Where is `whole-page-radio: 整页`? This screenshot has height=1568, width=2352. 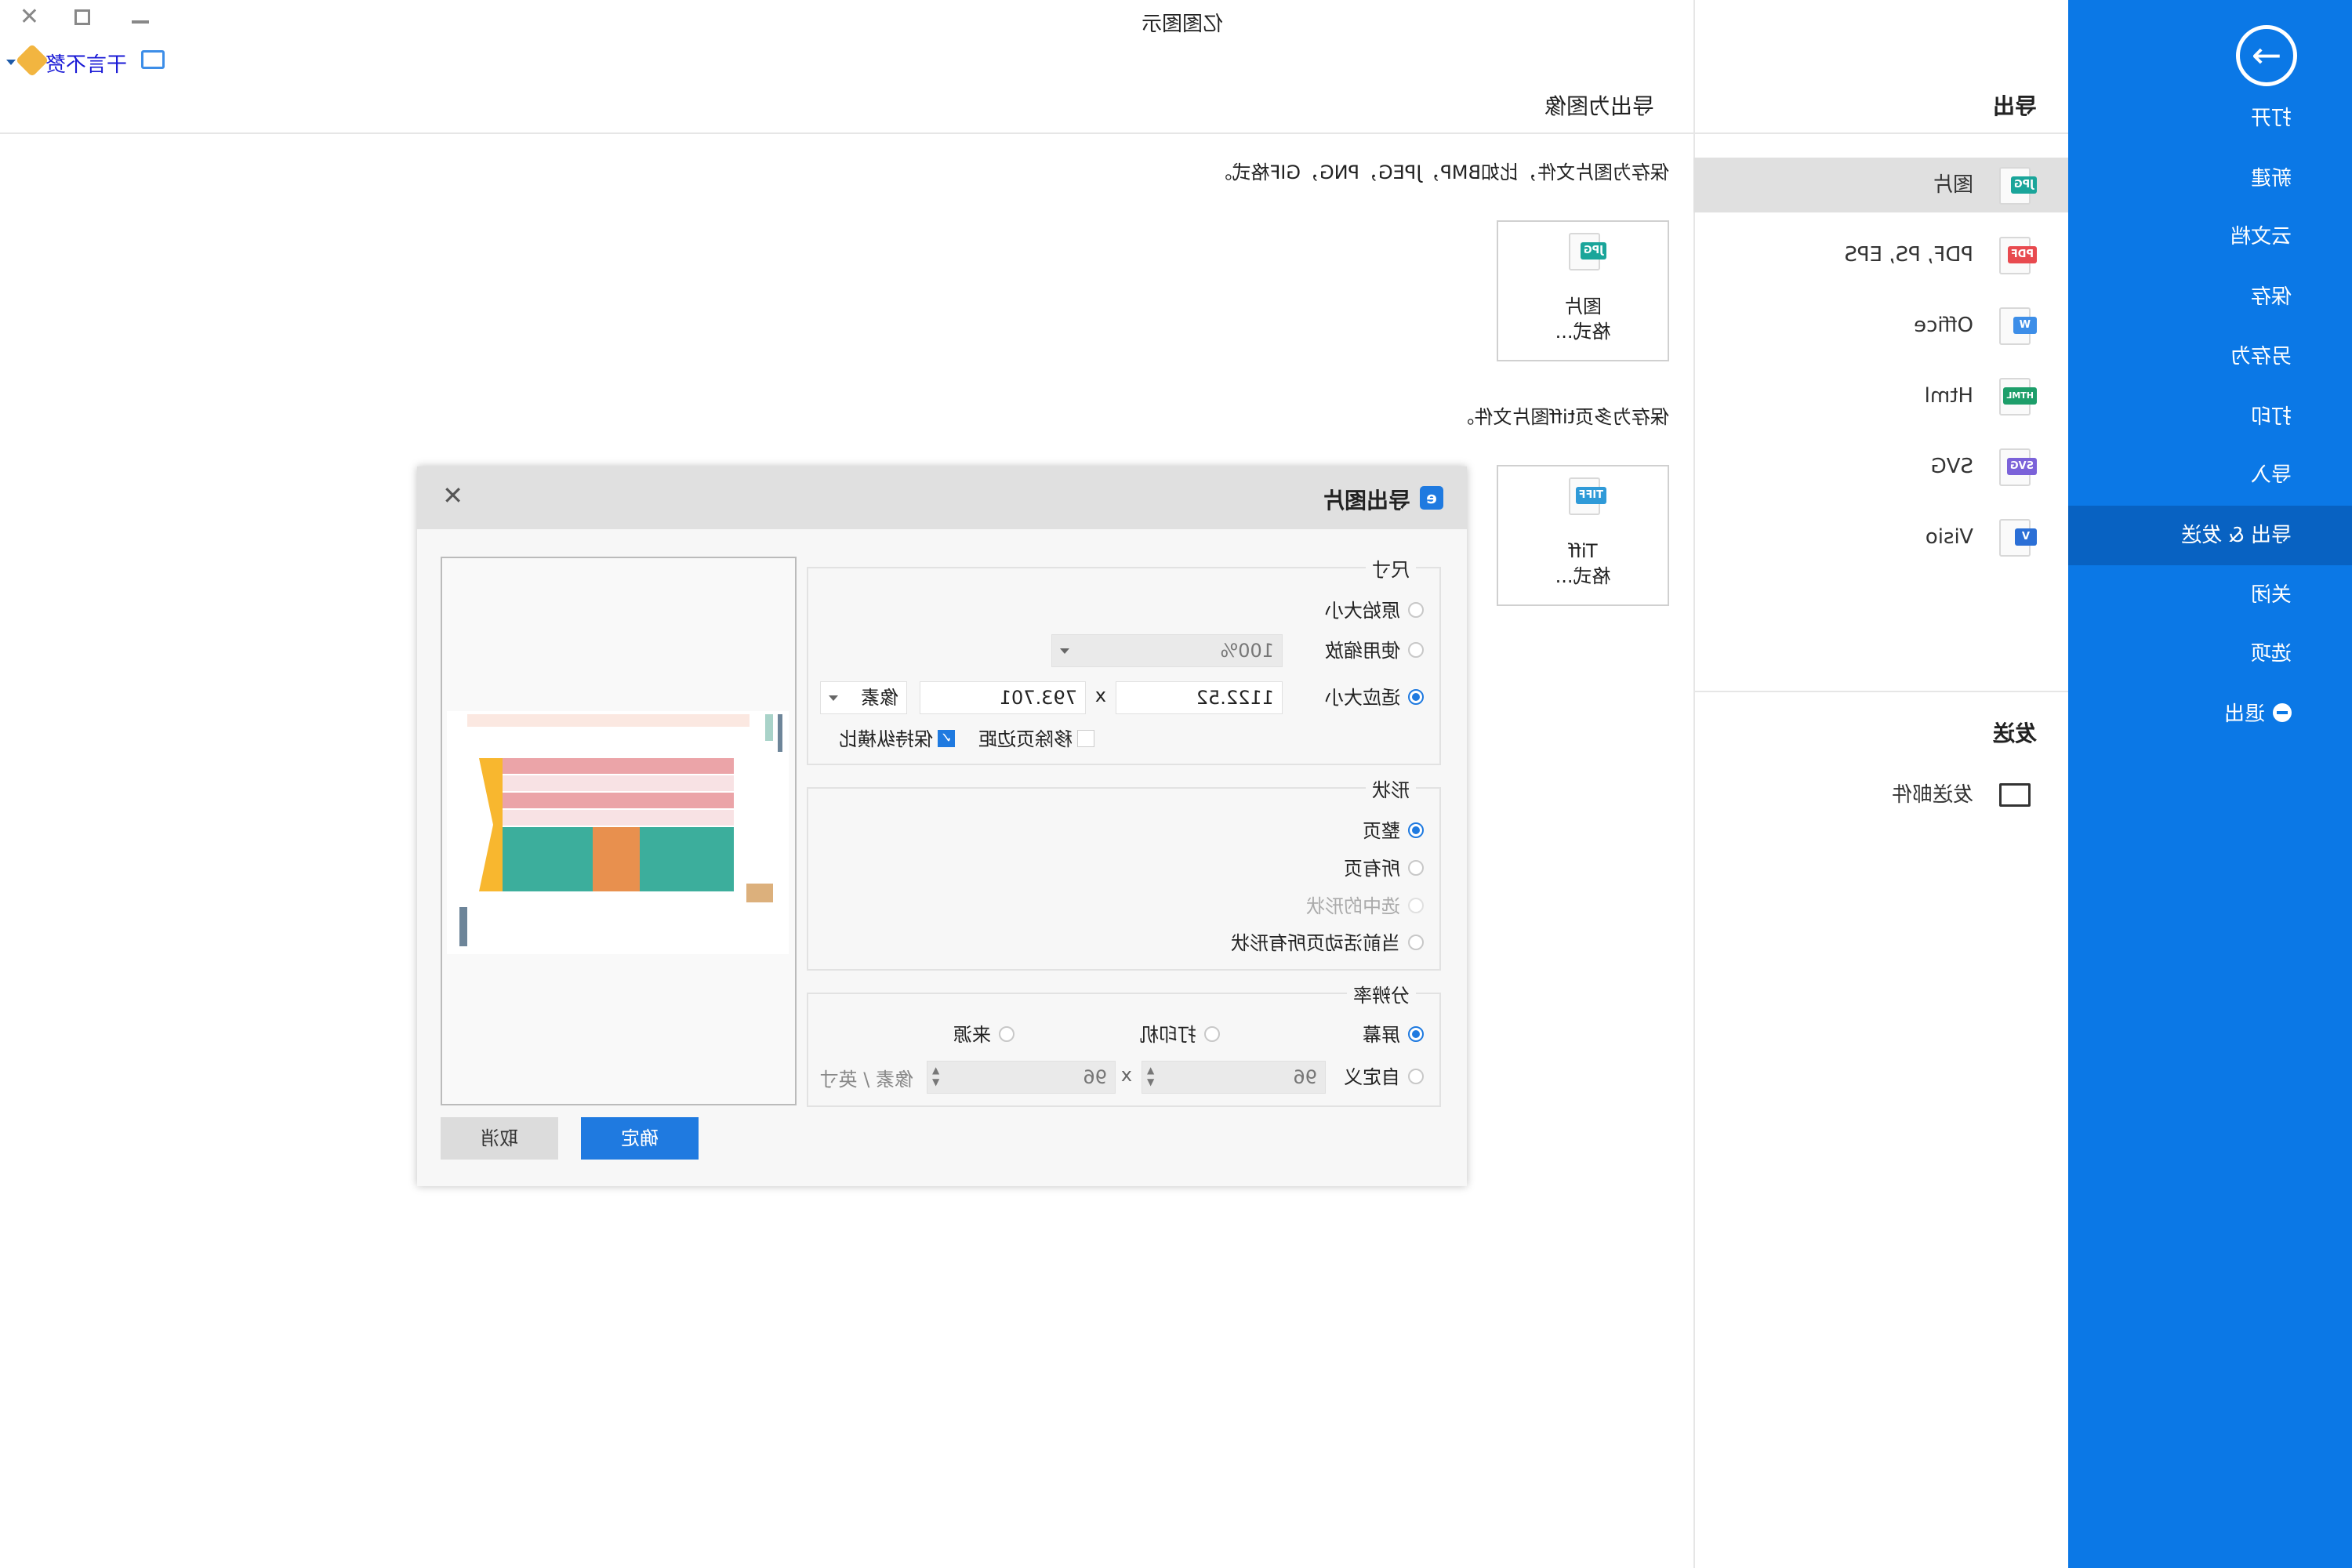
whole-page-radio: 整页 is located at coordinates (1393, 831).